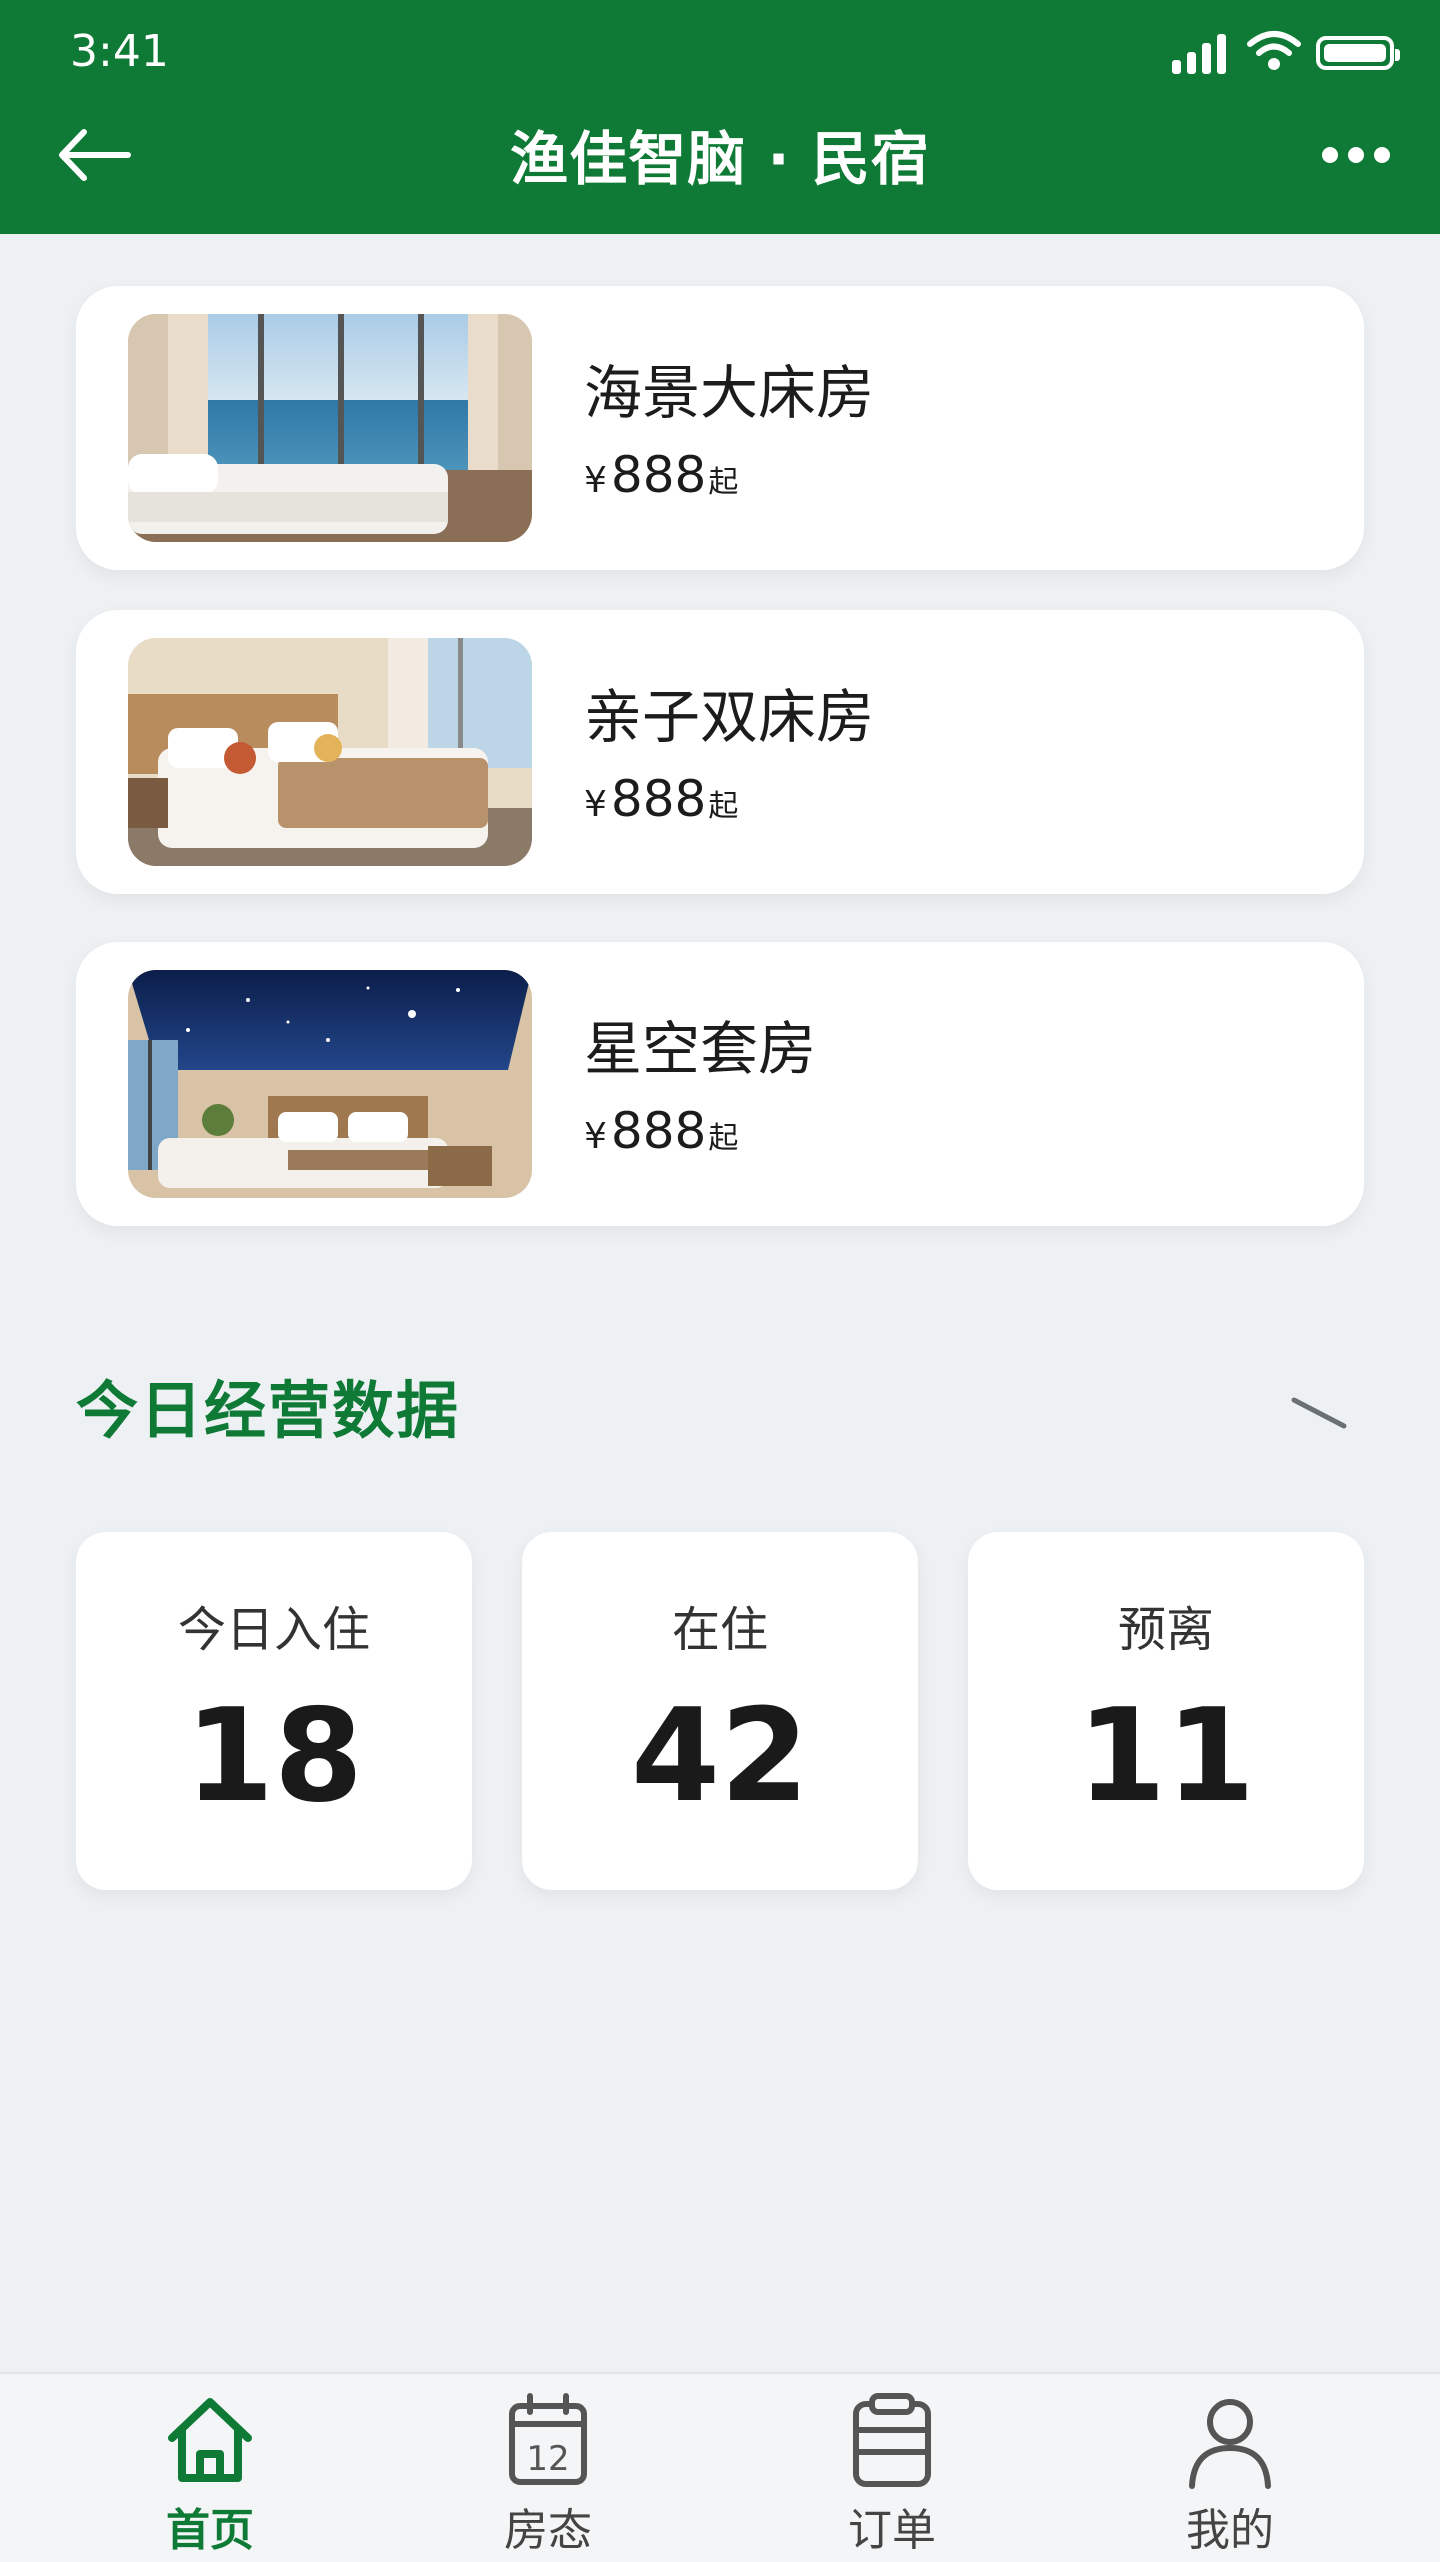  What do you see at coordinates (729, 717) in the screenshot?
I see `room-name: 亲子双床房` at bounding box center [729, 717].